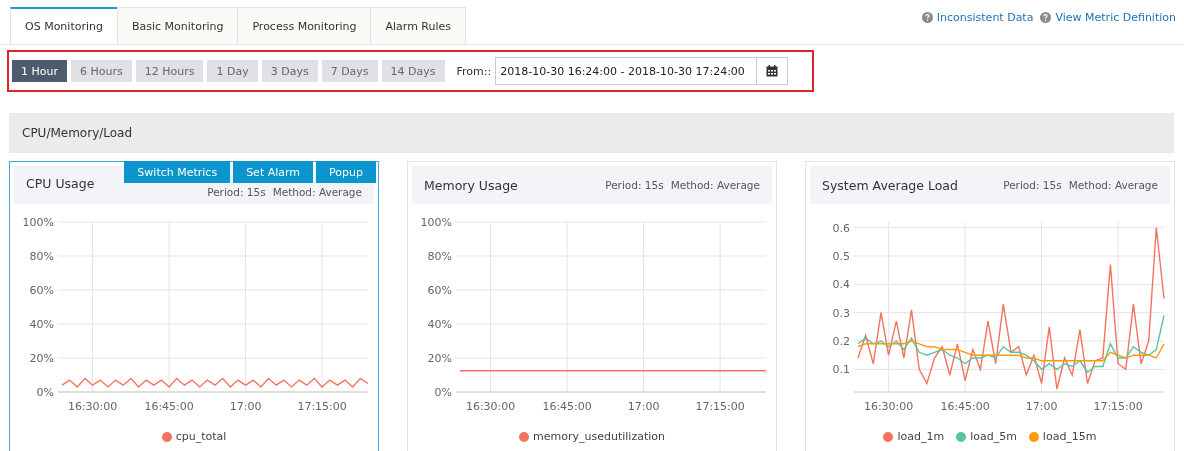 The width and height of the screenshot is (1184, 451). What do you see at coordinates (39, 71) in the screenshot?
I see `time-range-button: 1 Hour` at bounding box center [39, 71].